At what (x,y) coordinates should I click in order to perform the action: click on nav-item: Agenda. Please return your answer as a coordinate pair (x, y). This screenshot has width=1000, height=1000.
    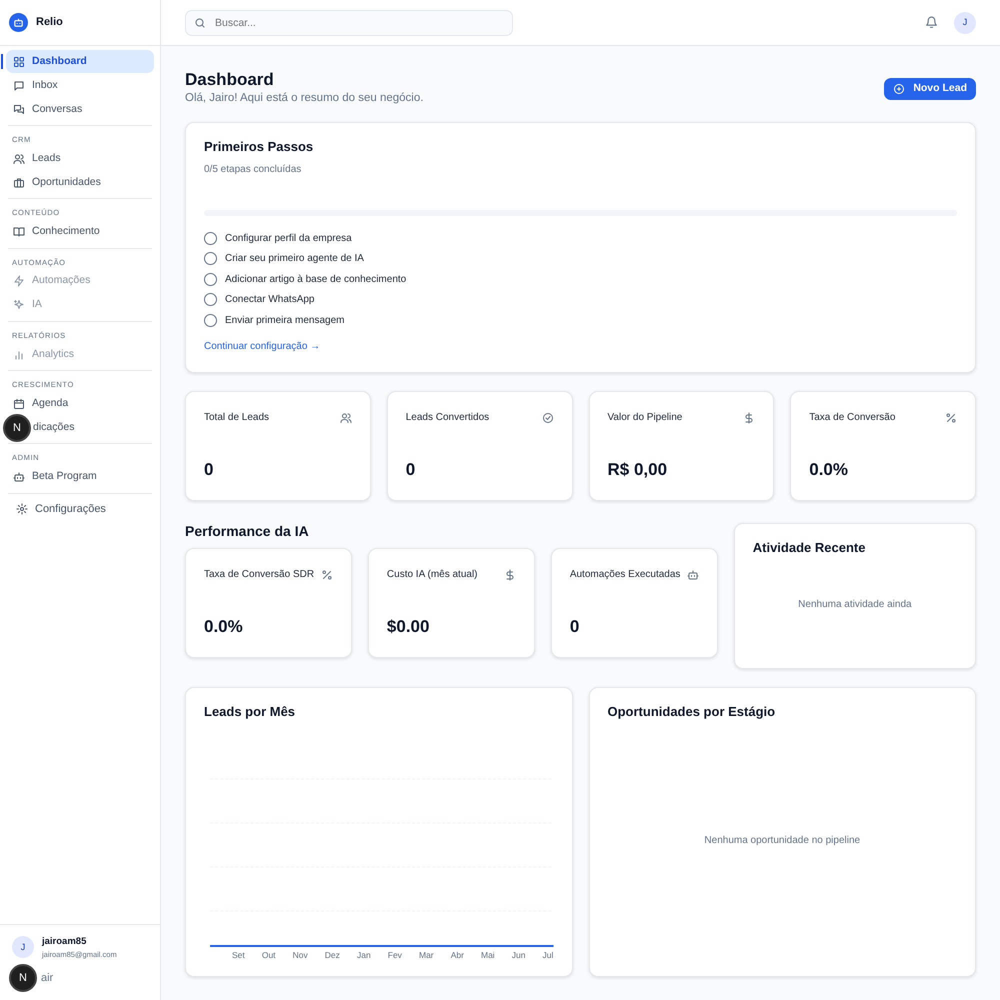
    Looking at the image, I should click on (80, 404).